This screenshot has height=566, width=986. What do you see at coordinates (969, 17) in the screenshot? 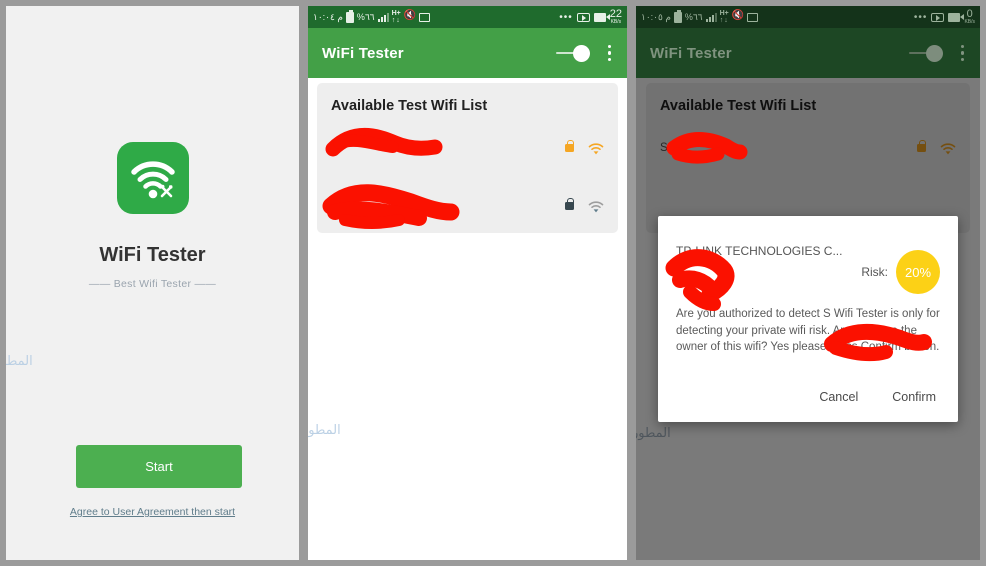
I see `network-speed: 0 KB/s` at bounding box center [969, 17].